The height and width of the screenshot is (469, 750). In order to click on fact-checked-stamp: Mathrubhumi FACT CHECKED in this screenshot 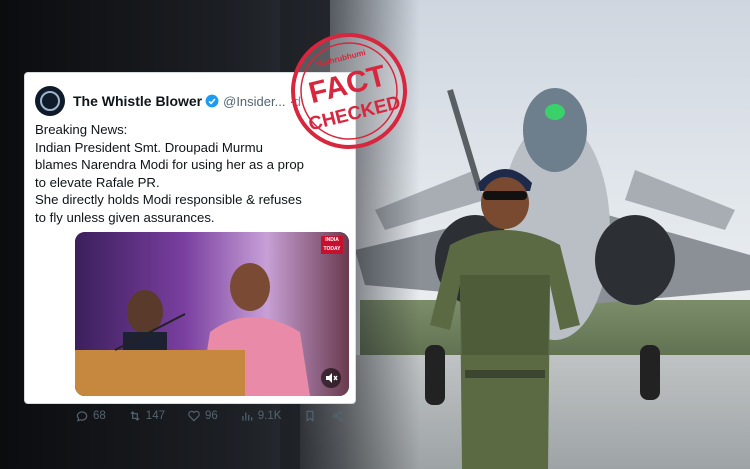, I will do `click(349, 91)`.